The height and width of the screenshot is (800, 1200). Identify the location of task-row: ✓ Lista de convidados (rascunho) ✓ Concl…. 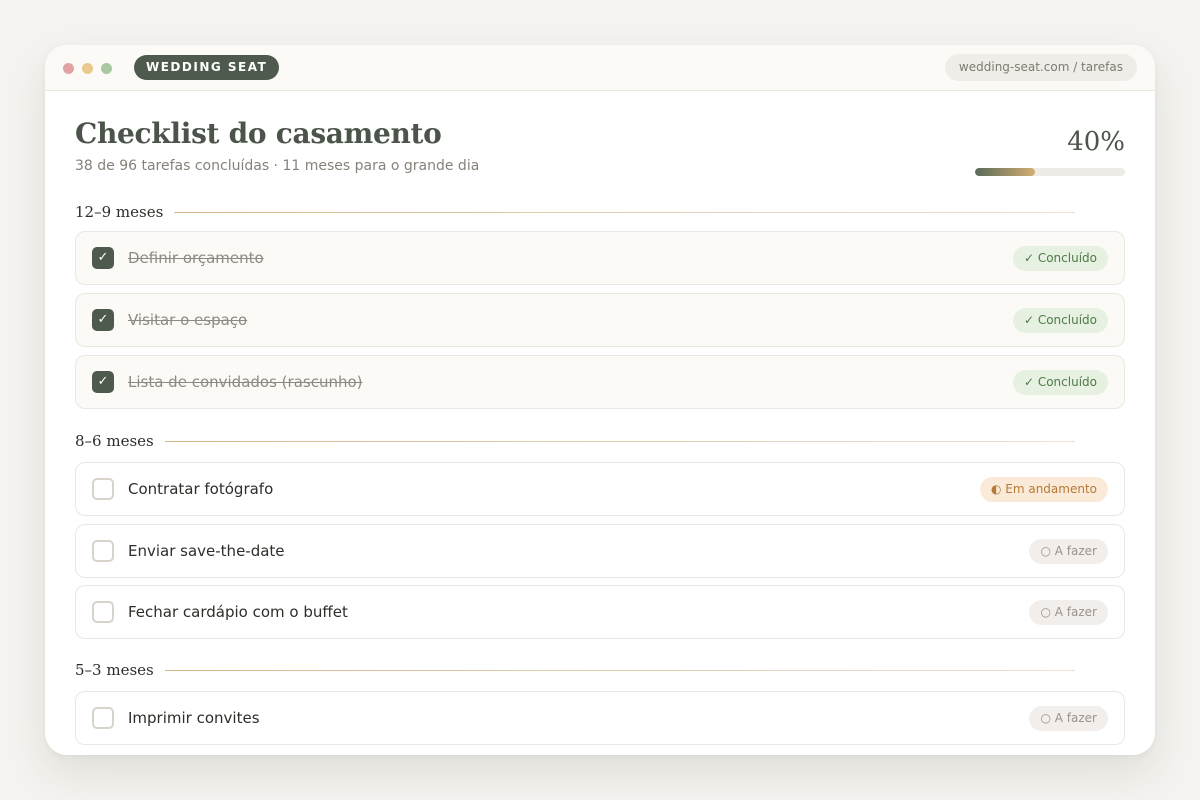
(600, 382).